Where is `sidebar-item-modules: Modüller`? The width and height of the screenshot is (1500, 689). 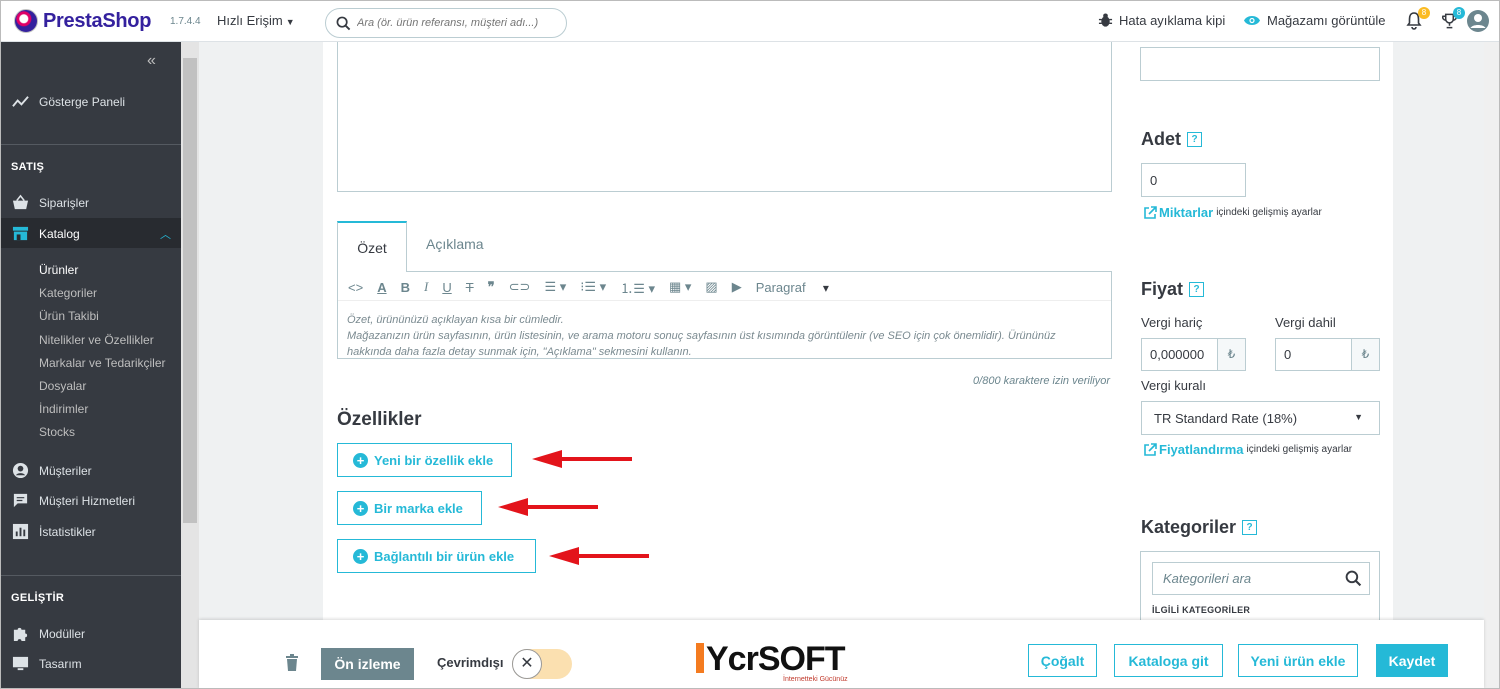
sidebar-item-modules: Modüller is located at coordinates (48, 633).